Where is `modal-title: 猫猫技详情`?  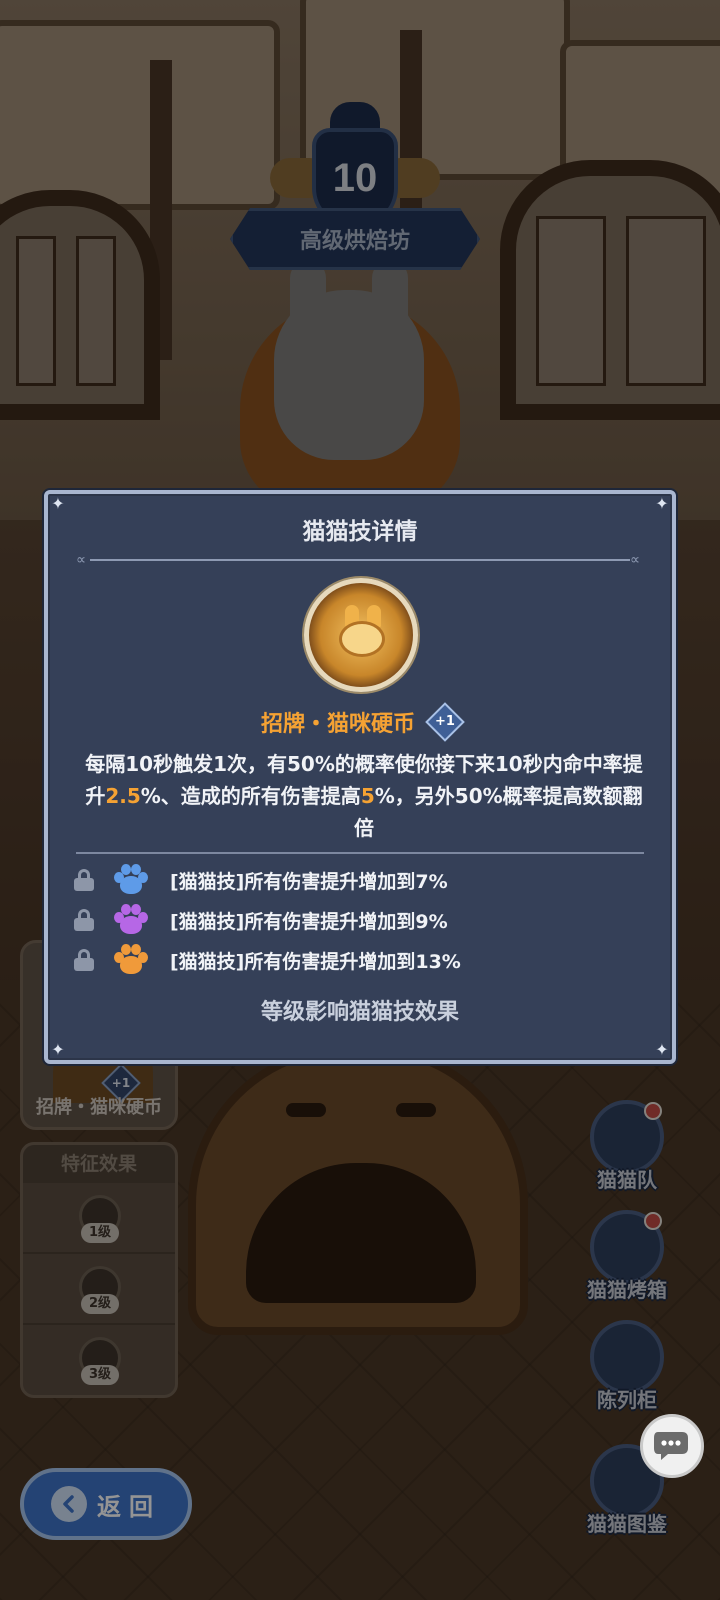 modal-title: 猫猫技详情 is located at coordinates (360, 532).